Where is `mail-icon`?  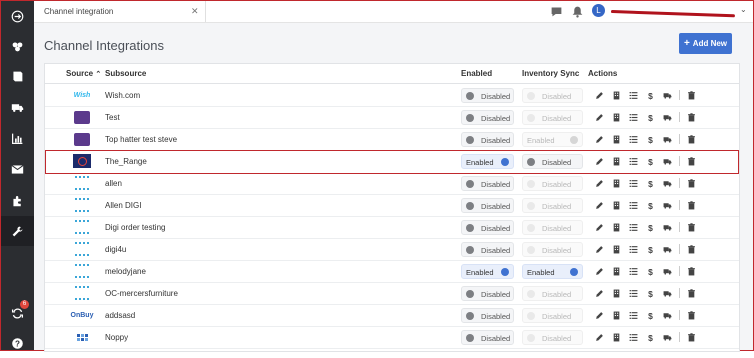
mail-icon is located at coordinates (17, 169).